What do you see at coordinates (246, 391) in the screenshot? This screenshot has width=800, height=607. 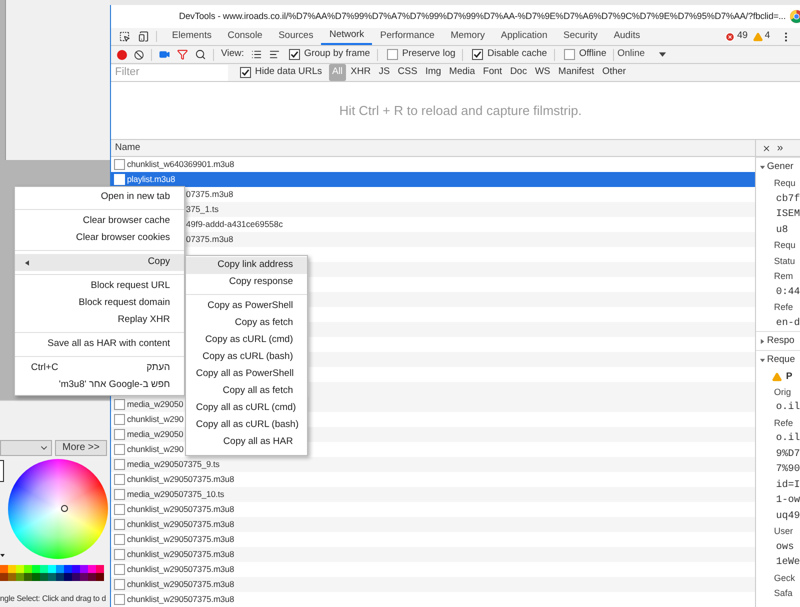 I see `menu-item: Copy all as fetch` at bounding box center [246, 391].